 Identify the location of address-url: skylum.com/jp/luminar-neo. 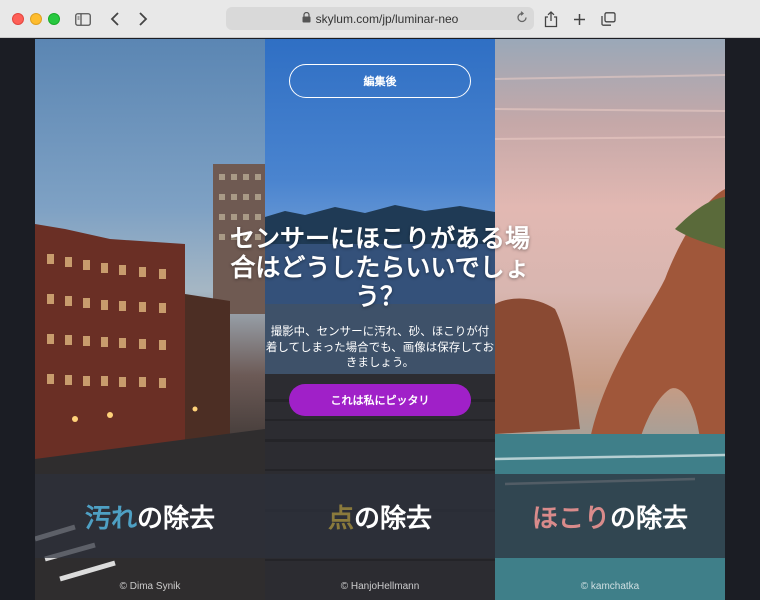
(387, 18).